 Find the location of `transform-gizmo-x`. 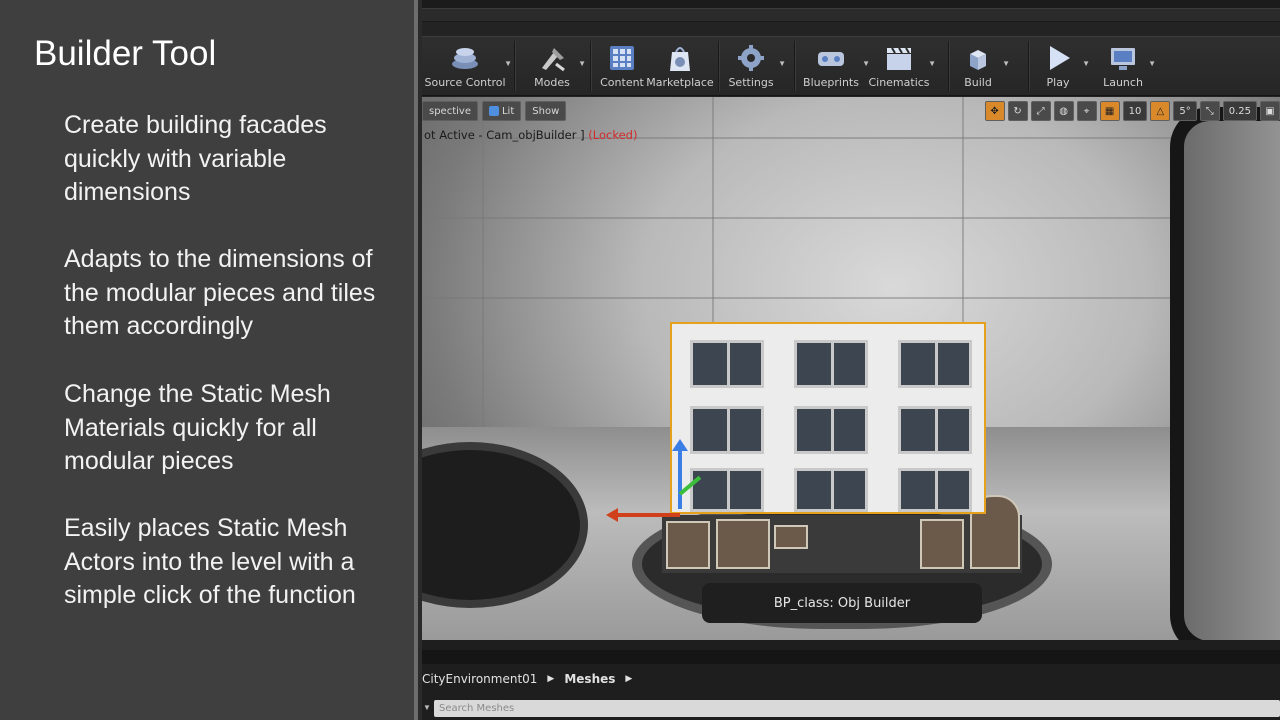

transform-gizmo-x is located at coordinates (643, 515).